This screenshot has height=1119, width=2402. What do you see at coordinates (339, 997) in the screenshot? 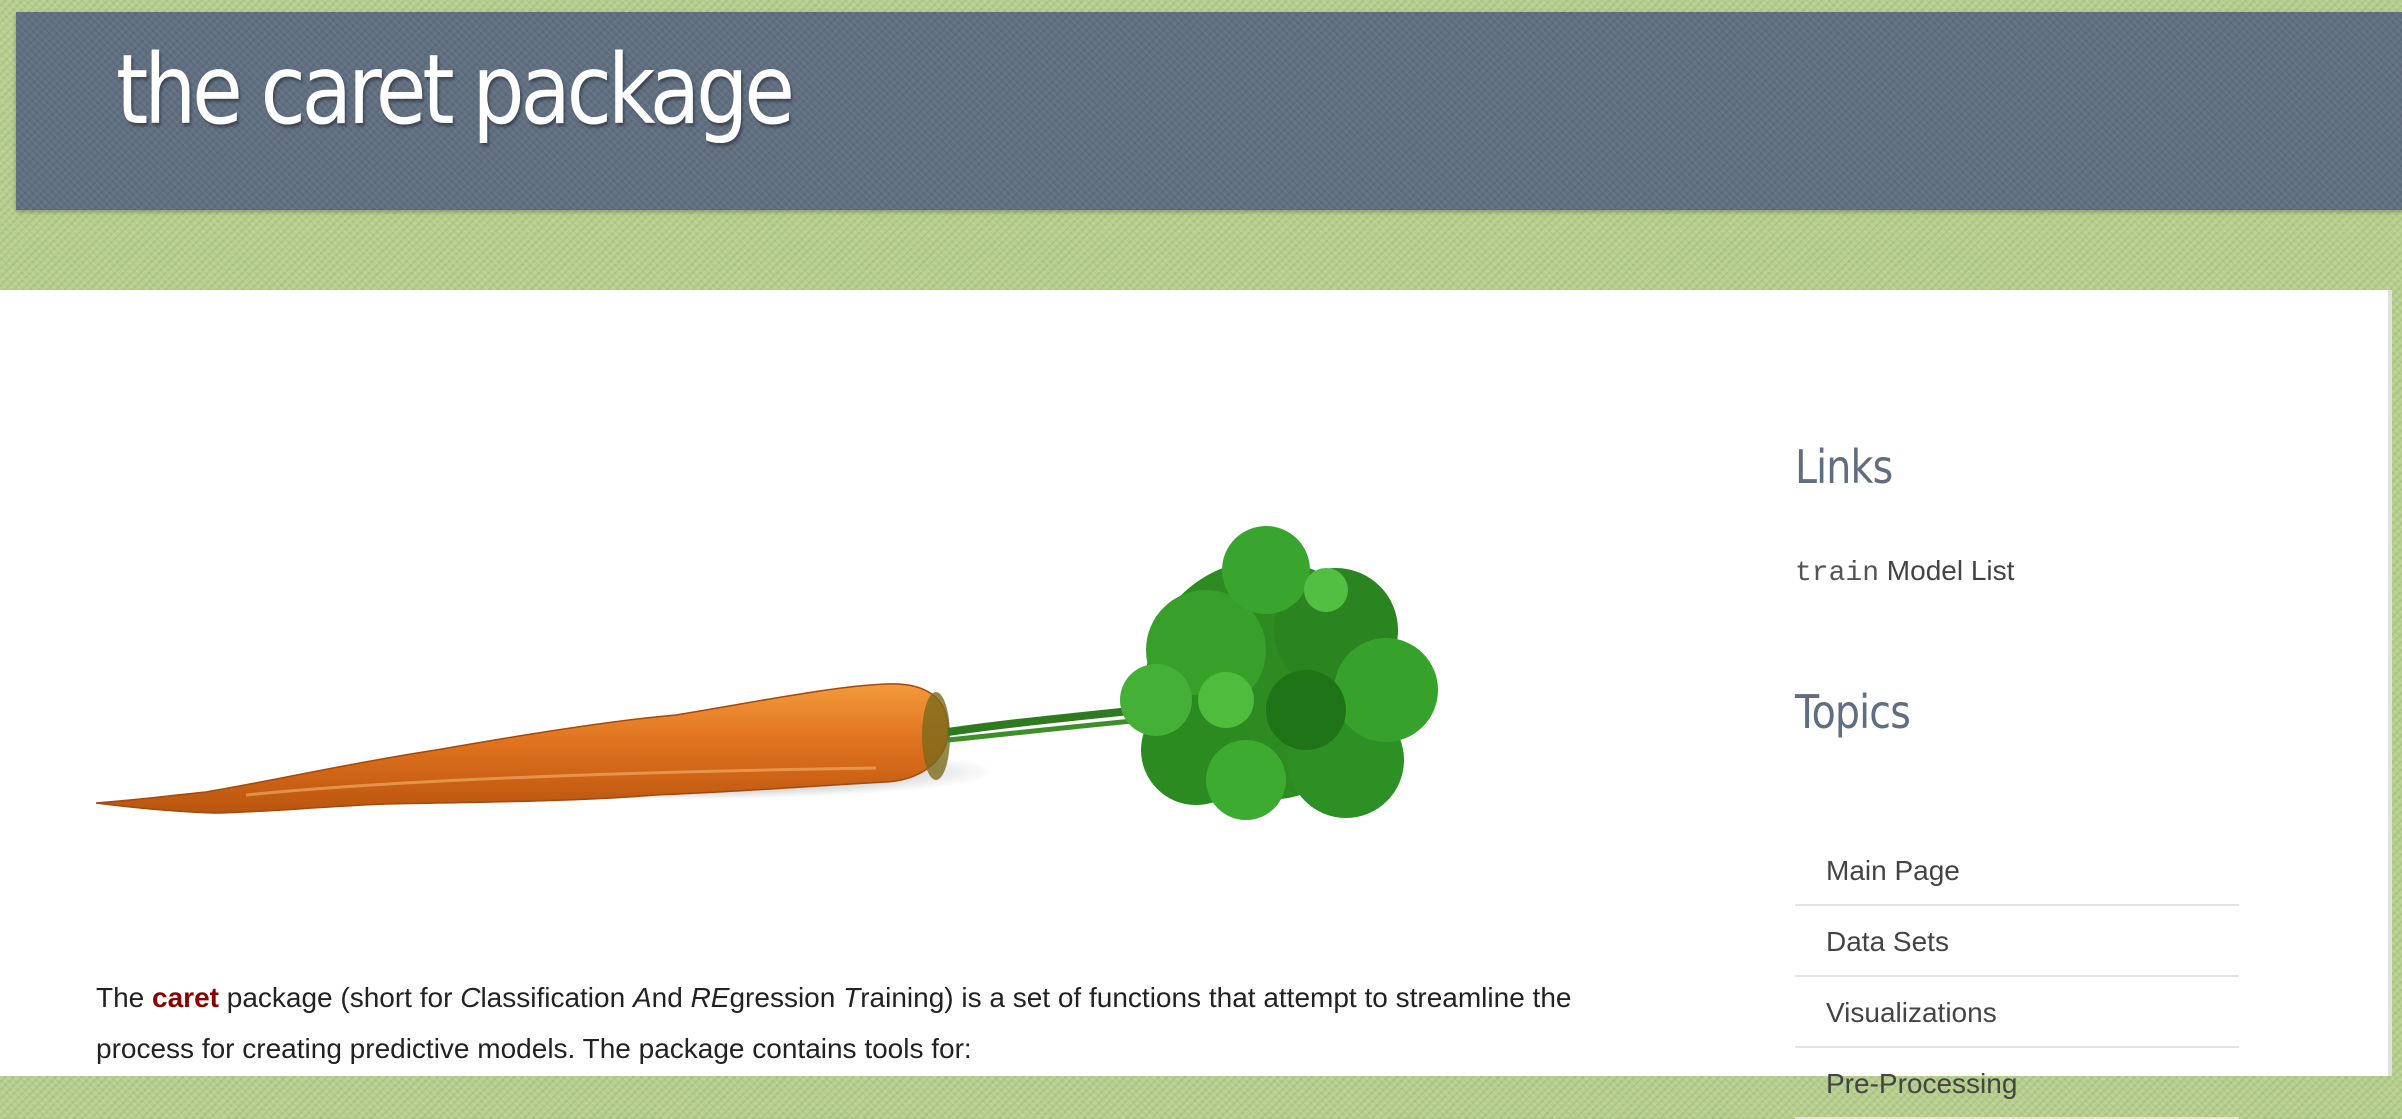
I see `intro-text: package (short for` at bounding box center [339, 997].